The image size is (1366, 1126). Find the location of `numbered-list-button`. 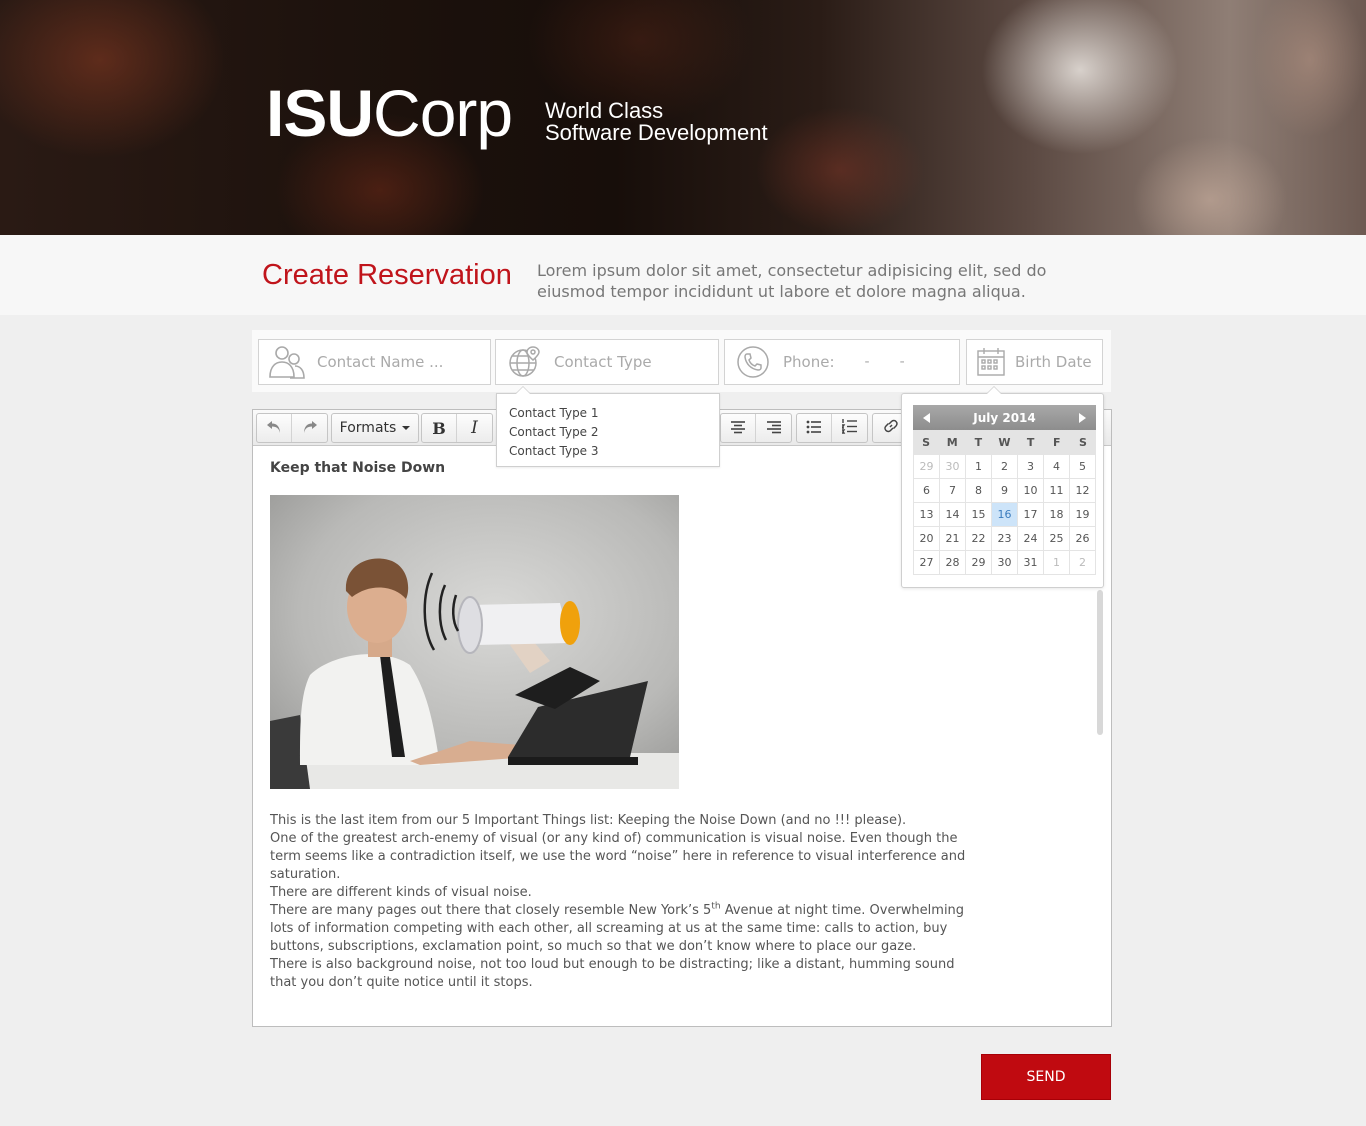

numbered-list-button is located at coordinates (849, 428).